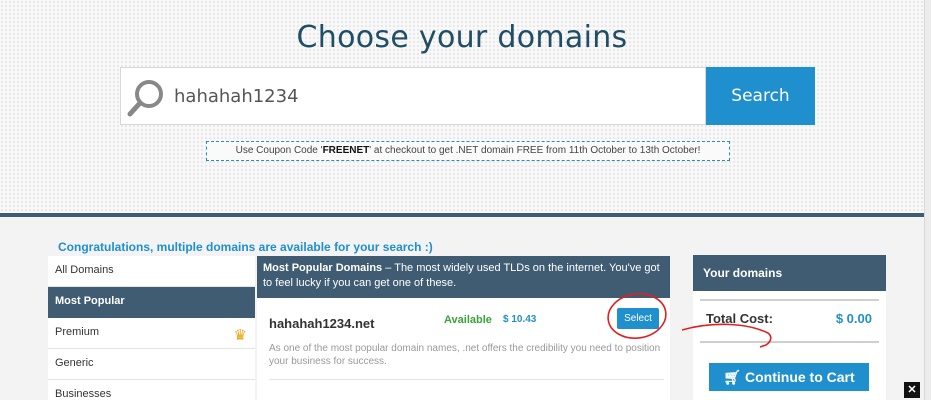 The width and height of the screenshot is (931, 400). Describe the element at coordinates (637, 316) in the screenshot. I see `annotation-circle` at that location.